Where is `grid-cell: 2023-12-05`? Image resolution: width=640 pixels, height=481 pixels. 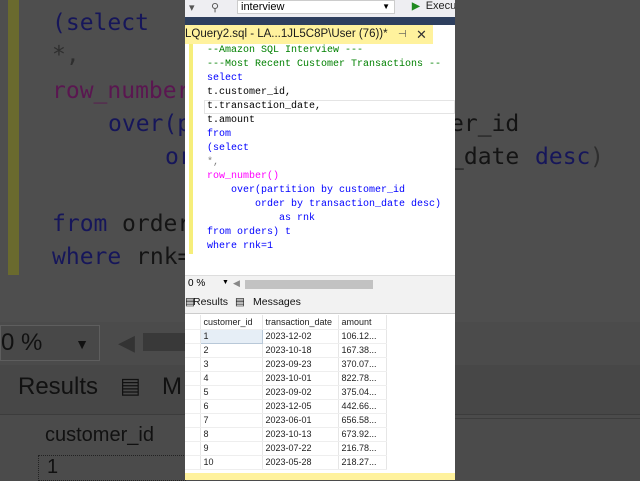 grid-cell: 2023-12-05 is located at coordinates (300, 406).